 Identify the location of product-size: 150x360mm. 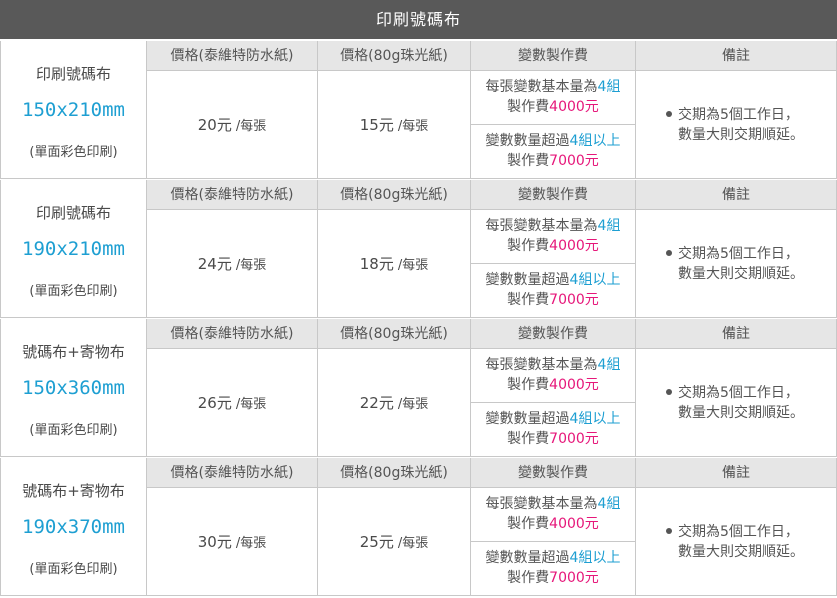
(73, 388).